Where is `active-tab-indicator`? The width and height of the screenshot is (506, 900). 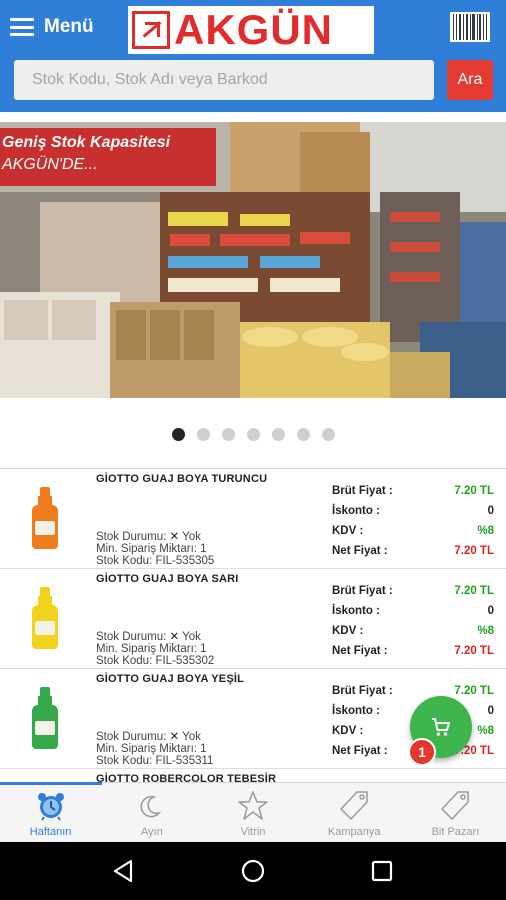 active-tab-indicator is located at coordinates (51, 783).